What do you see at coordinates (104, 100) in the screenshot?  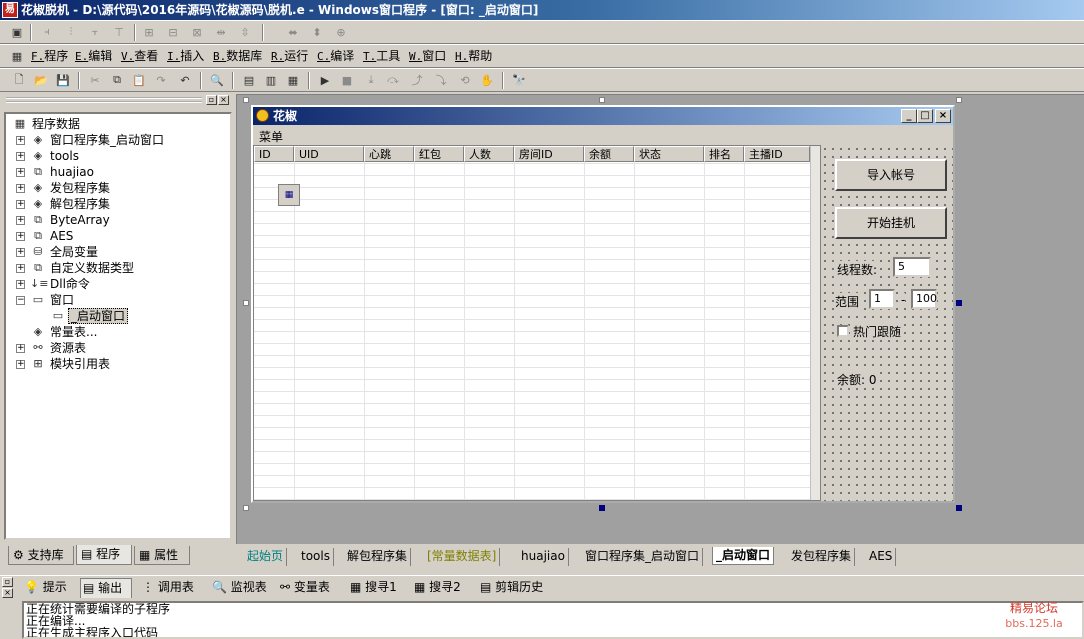 I see `panel-grip` at bounding box center [104, 100].